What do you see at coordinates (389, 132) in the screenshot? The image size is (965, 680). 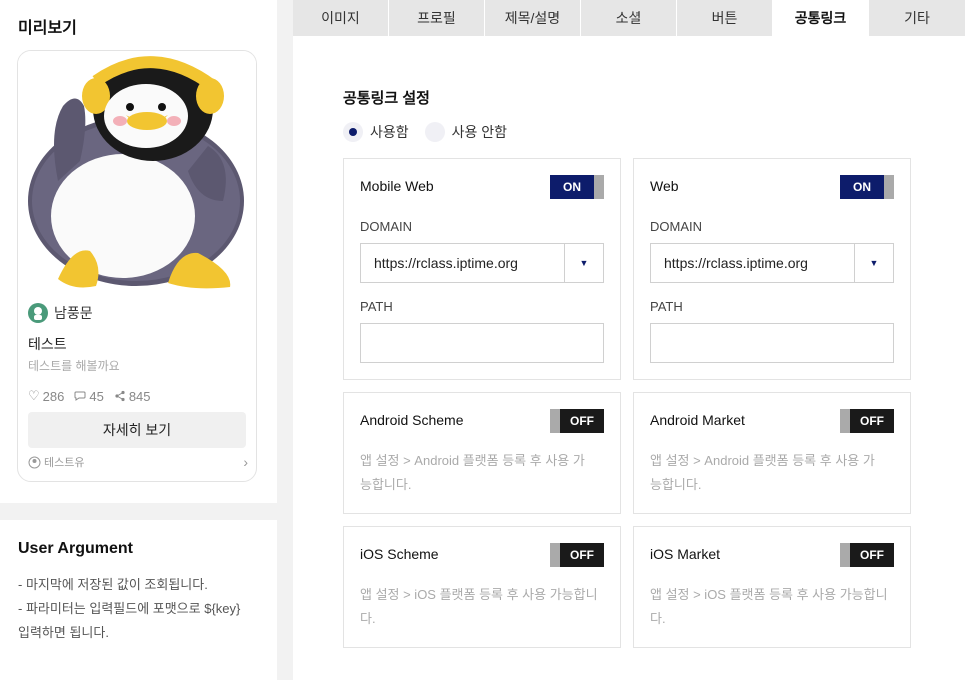 I see `radio-use-label: 사용함` at bounding box center [389, 132].